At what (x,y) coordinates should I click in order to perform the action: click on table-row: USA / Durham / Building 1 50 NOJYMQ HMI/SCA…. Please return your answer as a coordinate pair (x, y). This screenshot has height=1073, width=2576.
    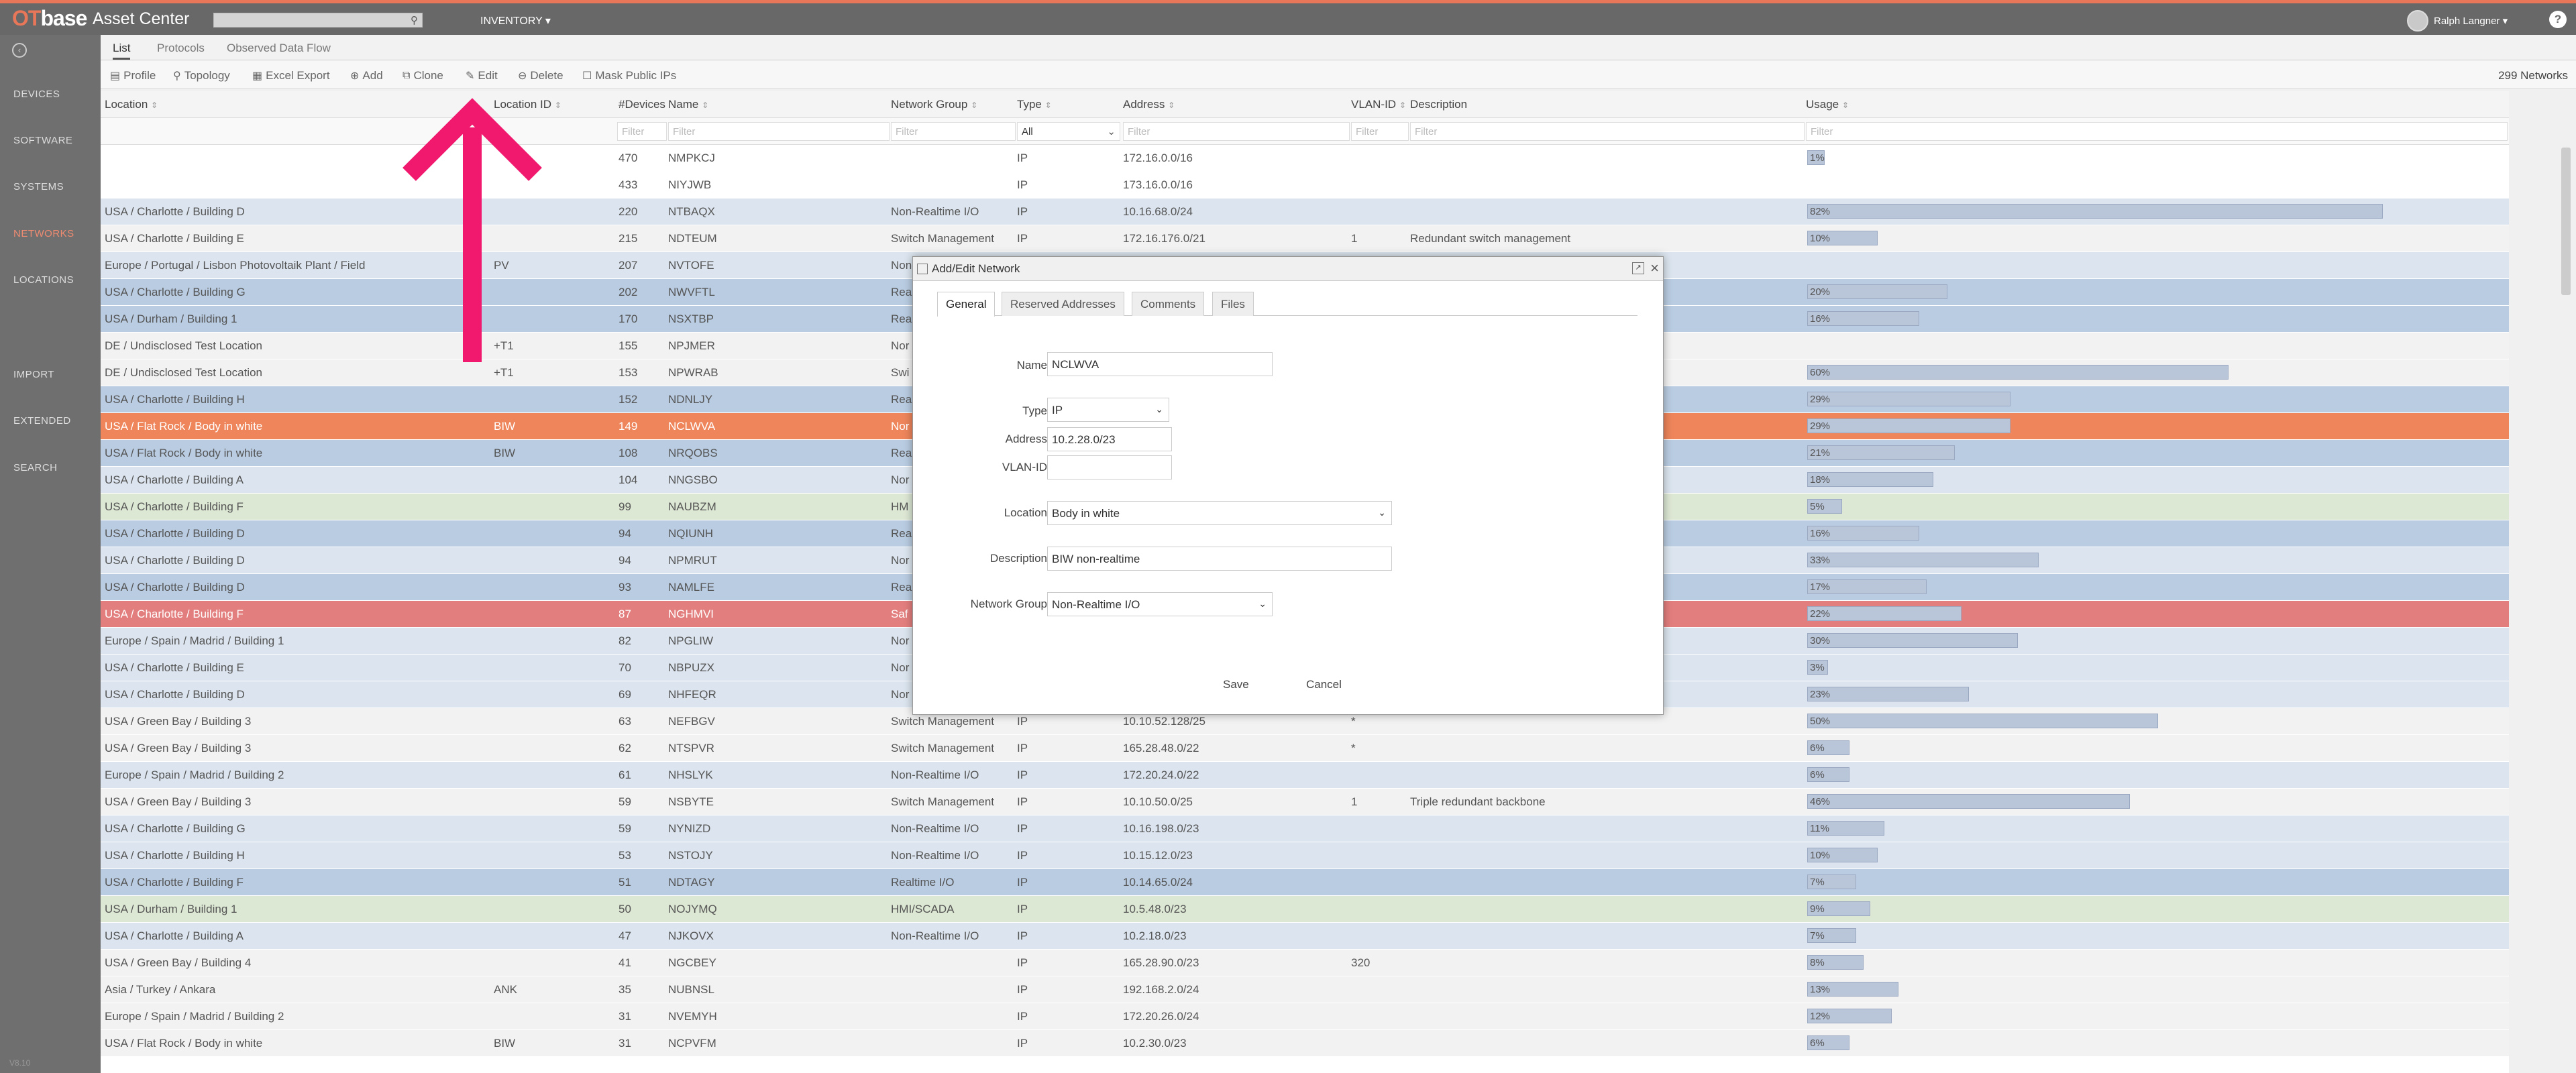
    Looking at the image, I should click on (1305, 909).